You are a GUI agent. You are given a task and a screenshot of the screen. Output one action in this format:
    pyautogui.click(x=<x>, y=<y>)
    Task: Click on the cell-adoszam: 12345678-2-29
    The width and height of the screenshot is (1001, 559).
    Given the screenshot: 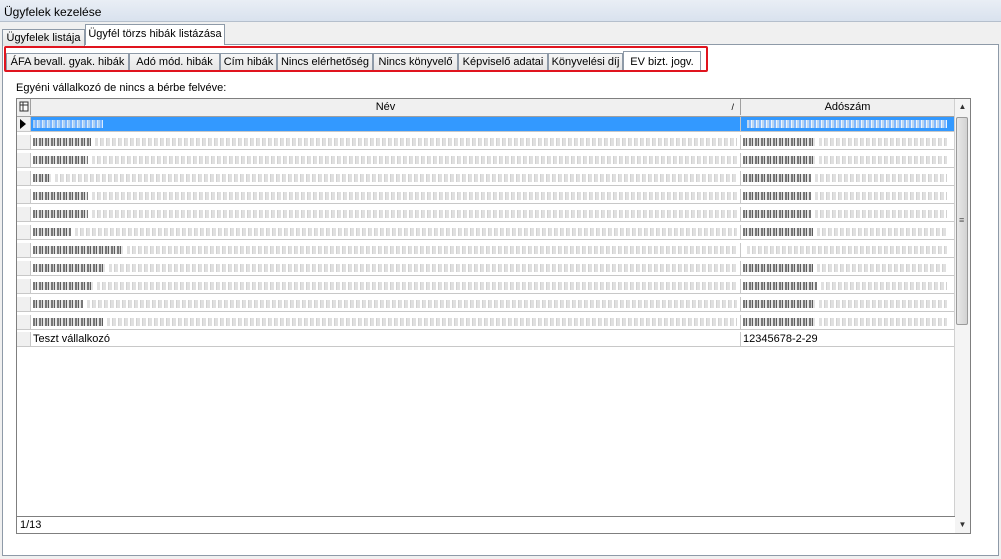 What is the action you would take?
    pyautogui.click(x=848, y=339)
    